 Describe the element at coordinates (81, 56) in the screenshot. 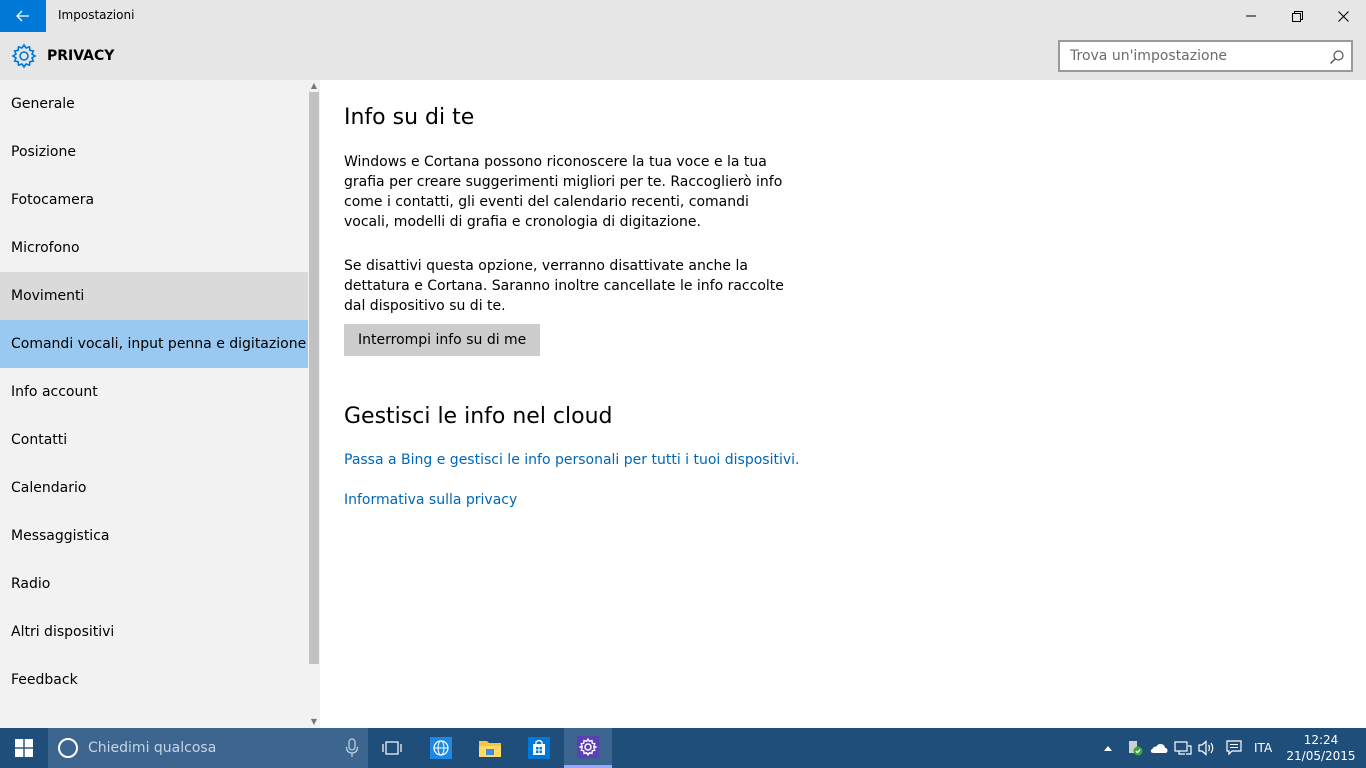

I see `section-title: PRIVACY` at that location.